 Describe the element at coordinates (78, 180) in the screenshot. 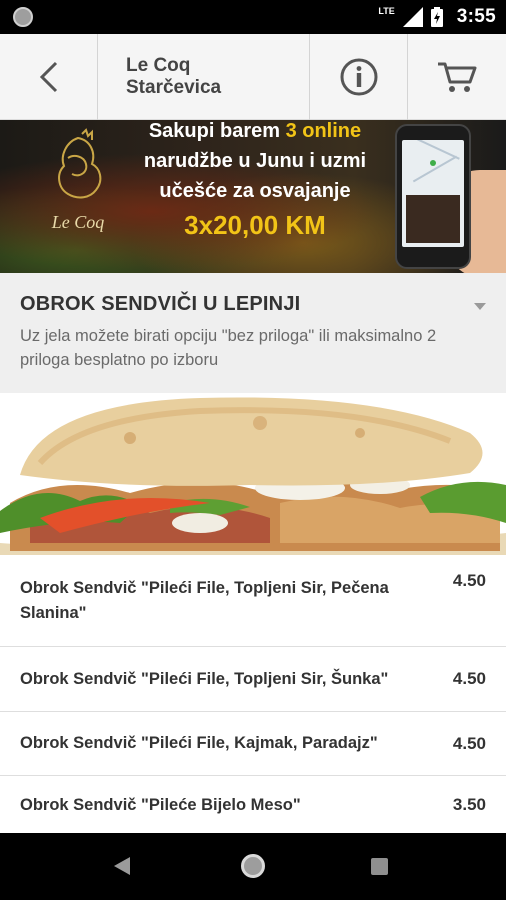

I see `le-coq-logo: Le Coq` at that location.